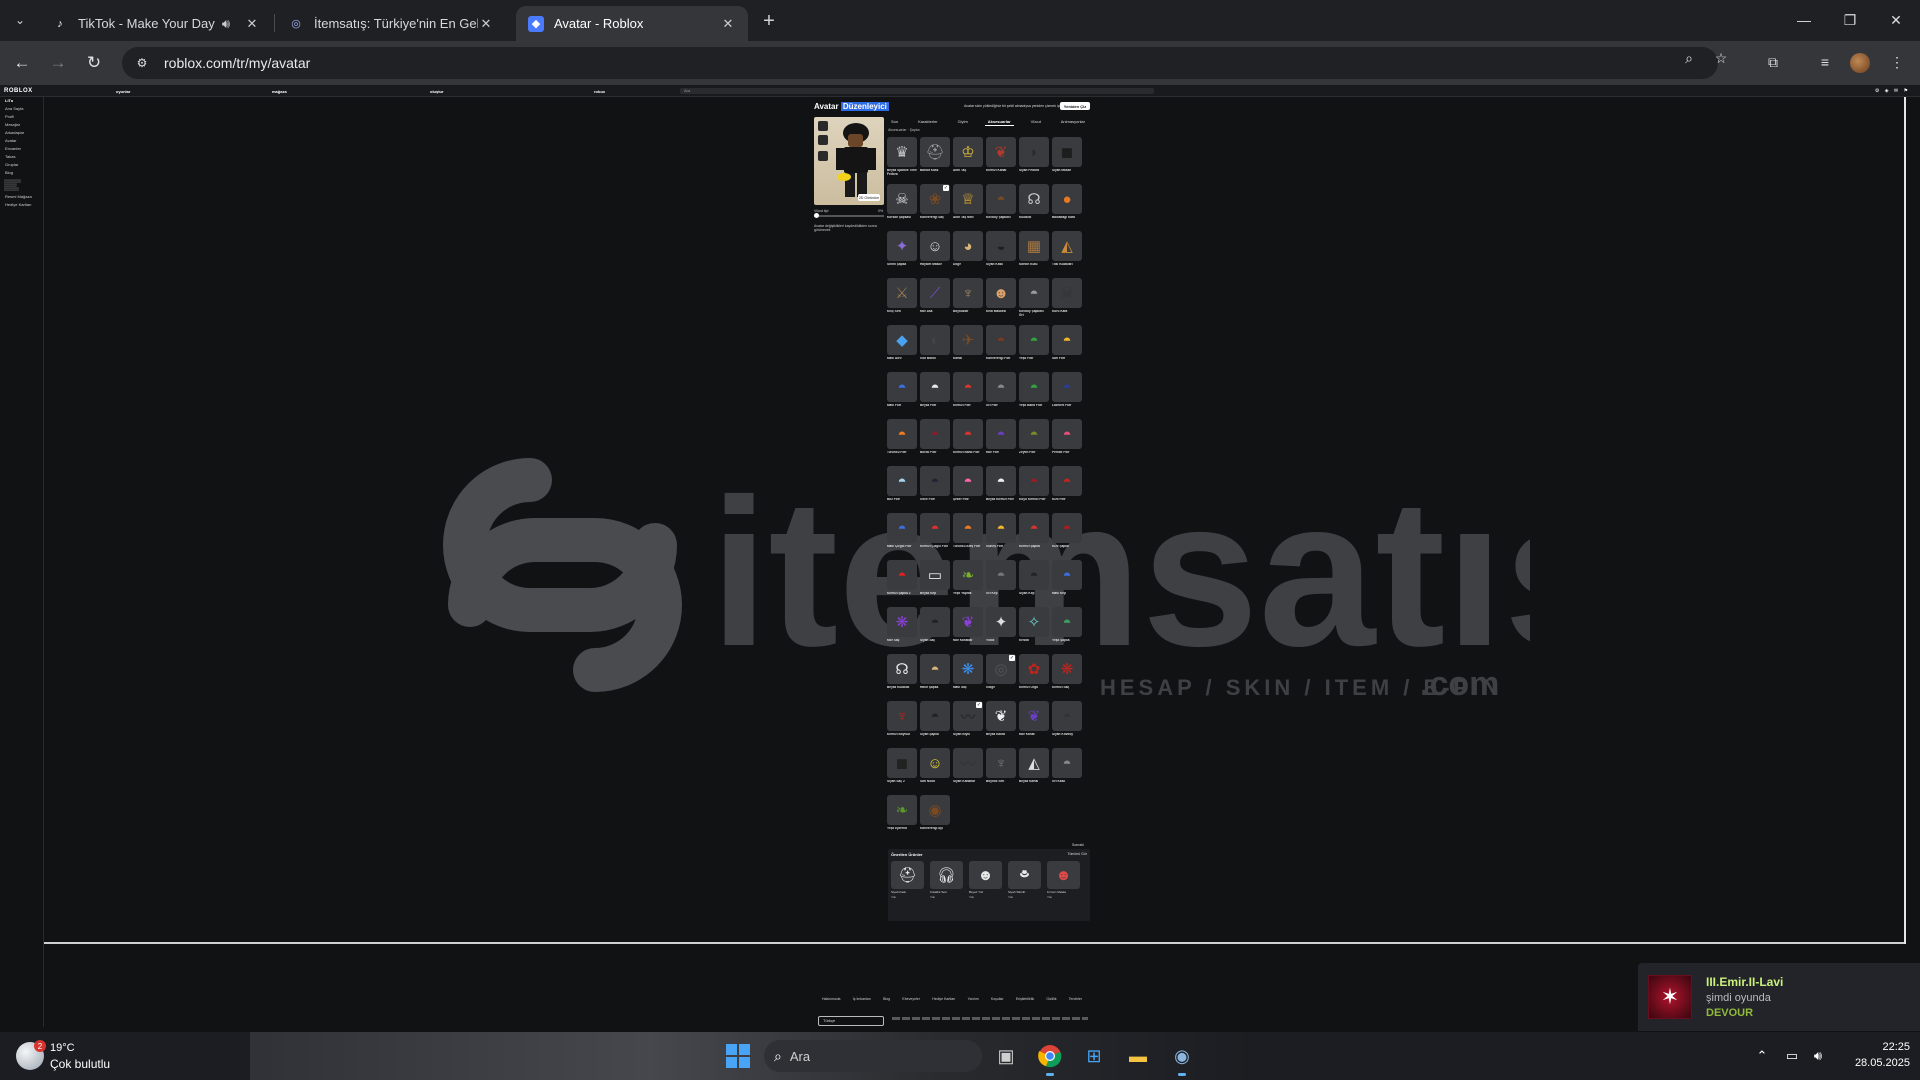 The width and height of the screenshot is (1920, 1080). What do you see at coordinates (935, 160) in the screenshot?
I see `accessory-item: ⛑ Bandit Kask` at bounding box center [935, 160].